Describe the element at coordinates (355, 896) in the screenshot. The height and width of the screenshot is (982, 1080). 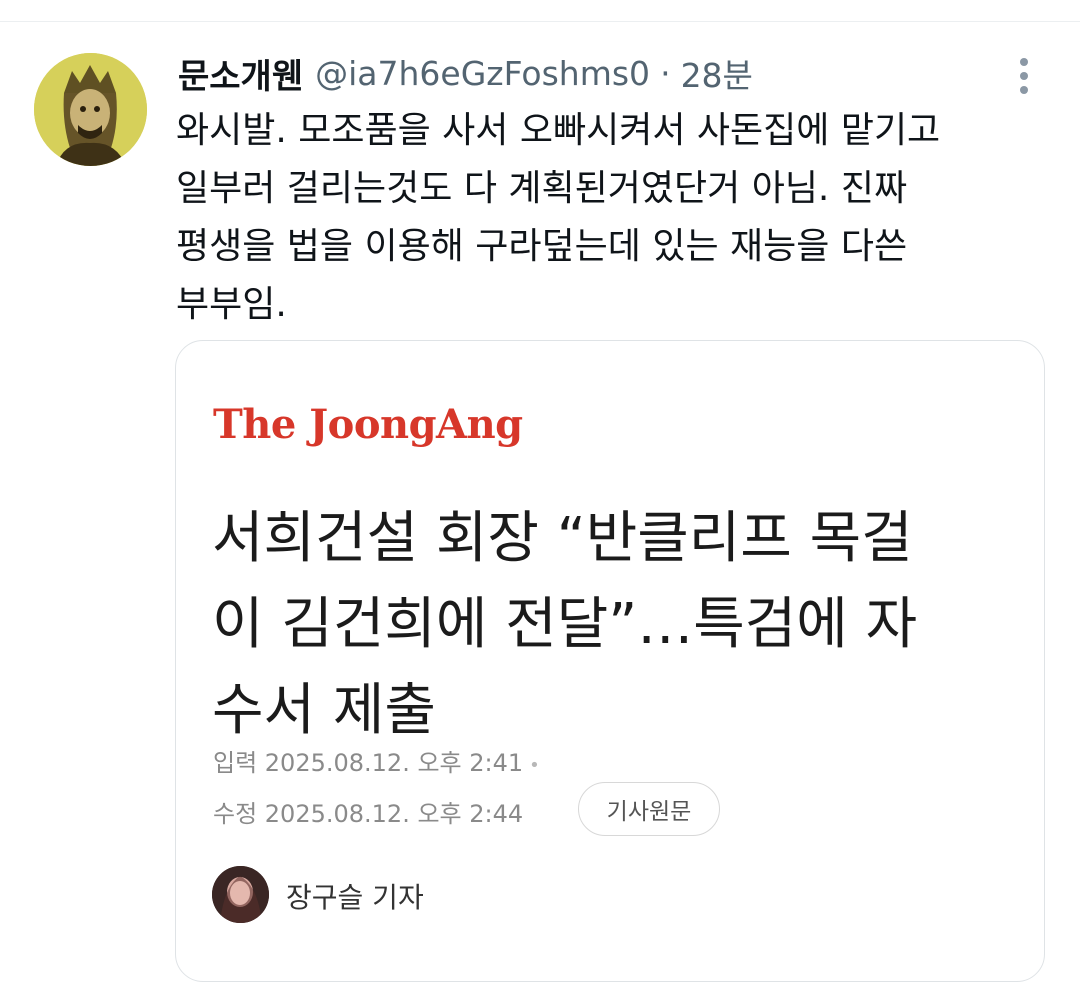
I see `reporter-name: 장구슬 기자` at that location.